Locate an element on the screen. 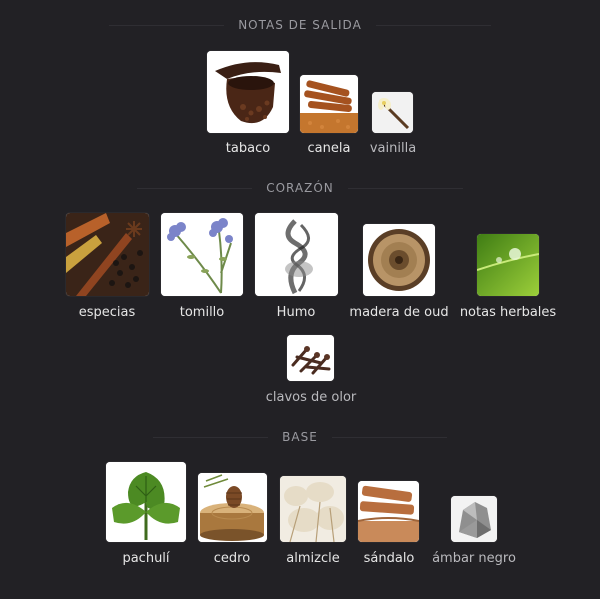 The image size is (600, 599). note-label: ámbar negro is located at coordinates (474, 558).